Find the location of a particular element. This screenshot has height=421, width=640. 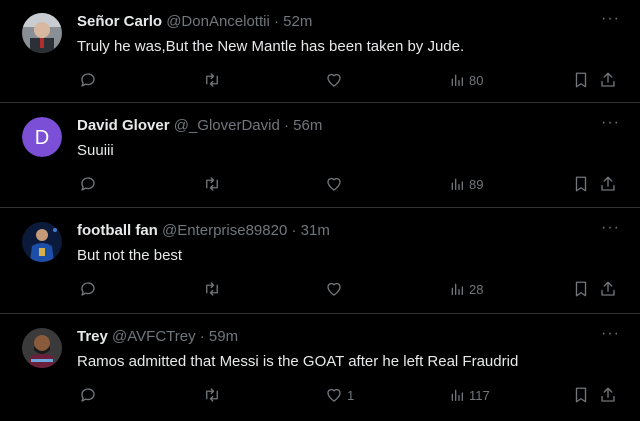

tweet-header: Trey @AVFCTrey · 59m is located at coordinates (157, 337).